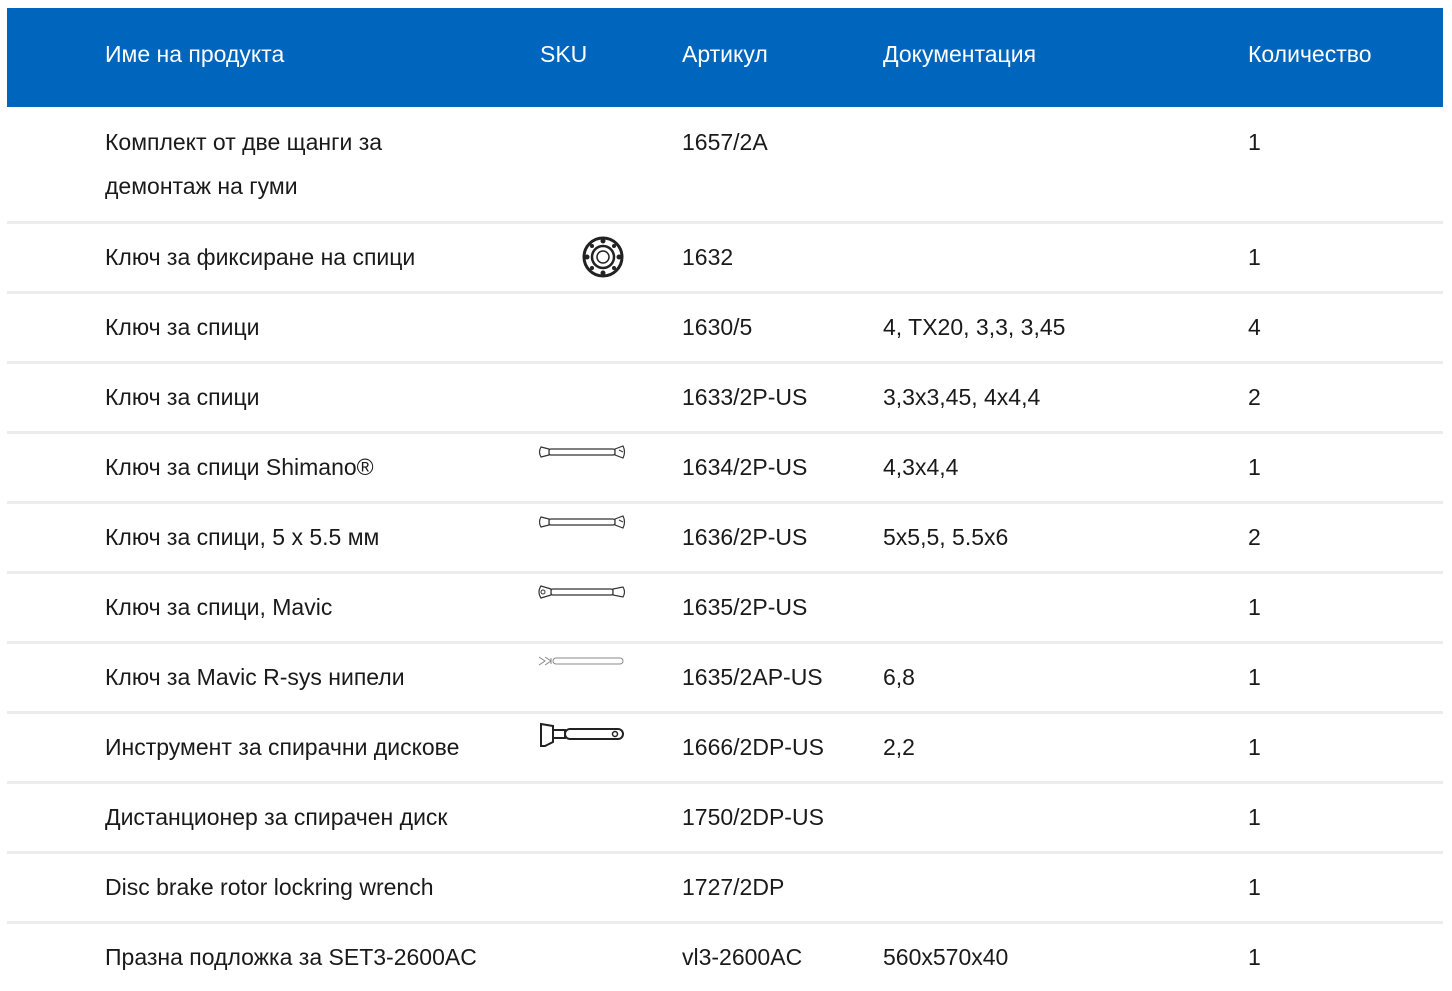 The width and height of the screenshot is (1452, 991). I want to click on documentation: 4,3x4,4, so click(921, 467).